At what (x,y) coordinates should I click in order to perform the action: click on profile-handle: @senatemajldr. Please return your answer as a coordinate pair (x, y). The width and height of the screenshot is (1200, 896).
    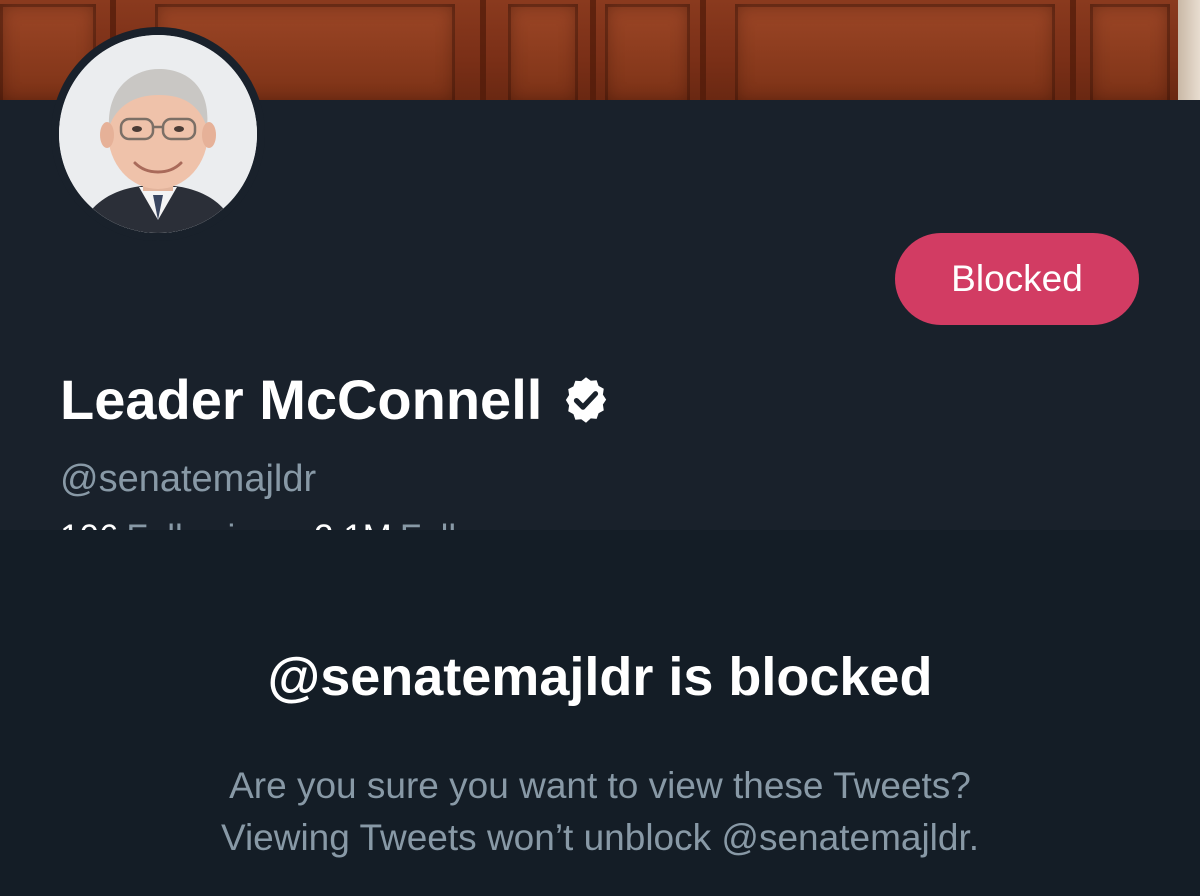
    Looking at the image, I should click on (188, 479).